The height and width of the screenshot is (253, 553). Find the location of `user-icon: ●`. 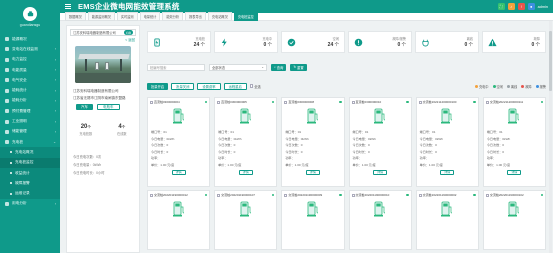

user-icon: ● is located at coordinates (531, 6).